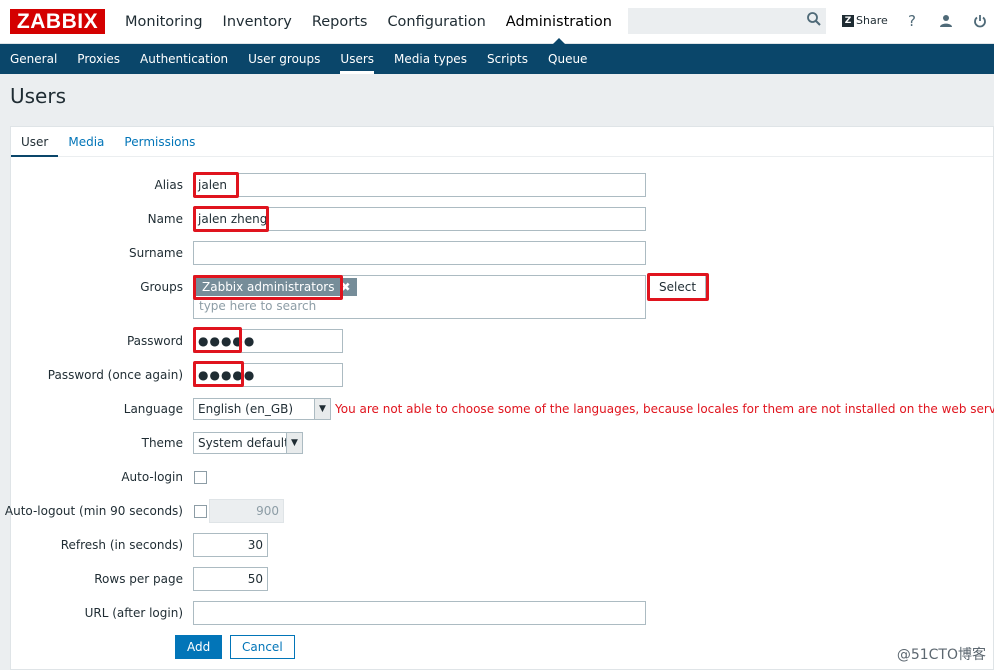 Image resolution: width=994 pixels, height=670 pixels. What do you see at coordinates (133, 613) in the screenshot?
I see `url-label: URL (after login)` at bounding box center [133, 613].